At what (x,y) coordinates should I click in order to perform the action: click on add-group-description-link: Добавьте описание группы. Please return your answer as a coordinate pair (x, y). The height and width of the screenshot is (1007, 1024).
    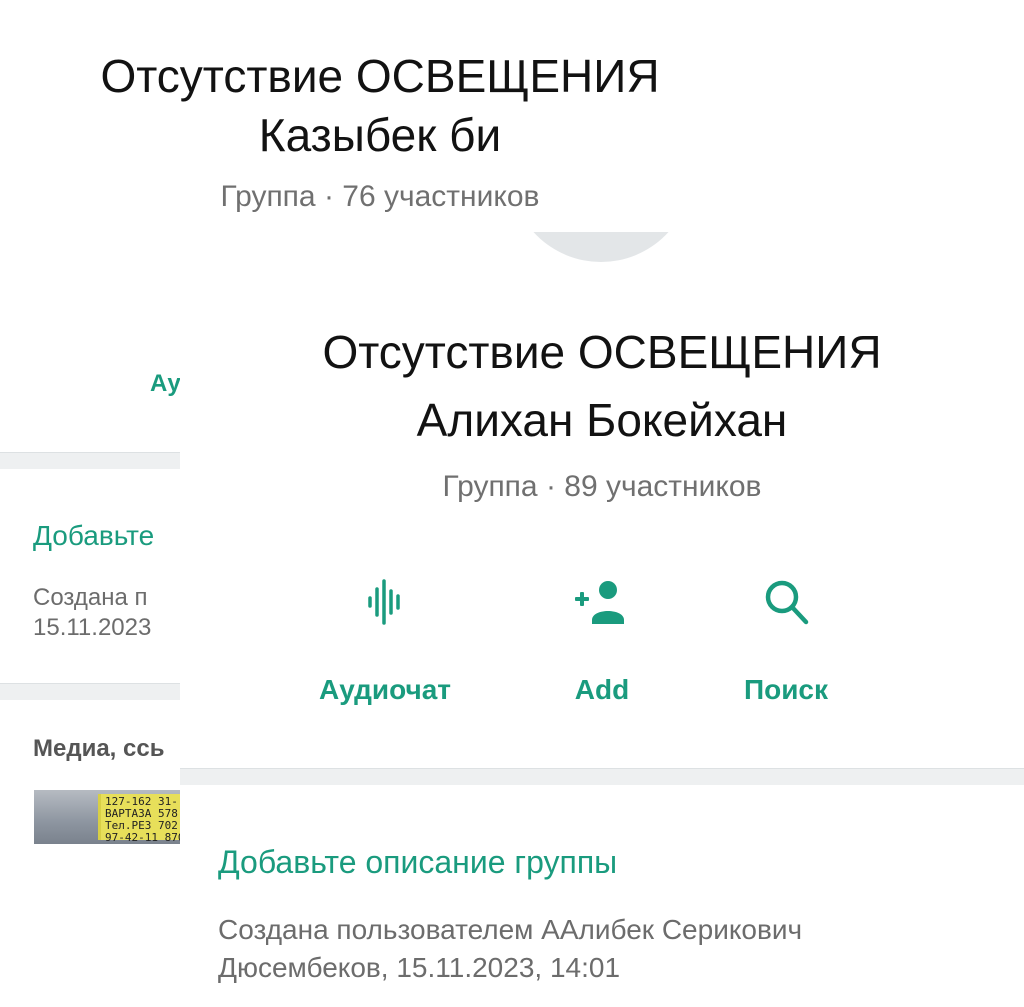
    Looking at the image, I should click on (417, 862).